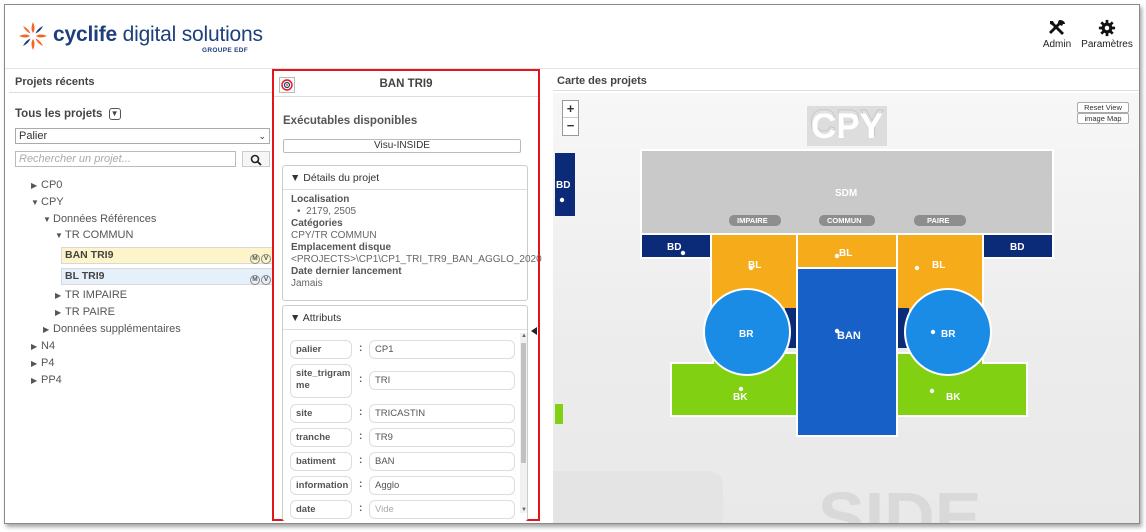  I want to click on tree-node-p4: ▶ P4, so click(42, 363).